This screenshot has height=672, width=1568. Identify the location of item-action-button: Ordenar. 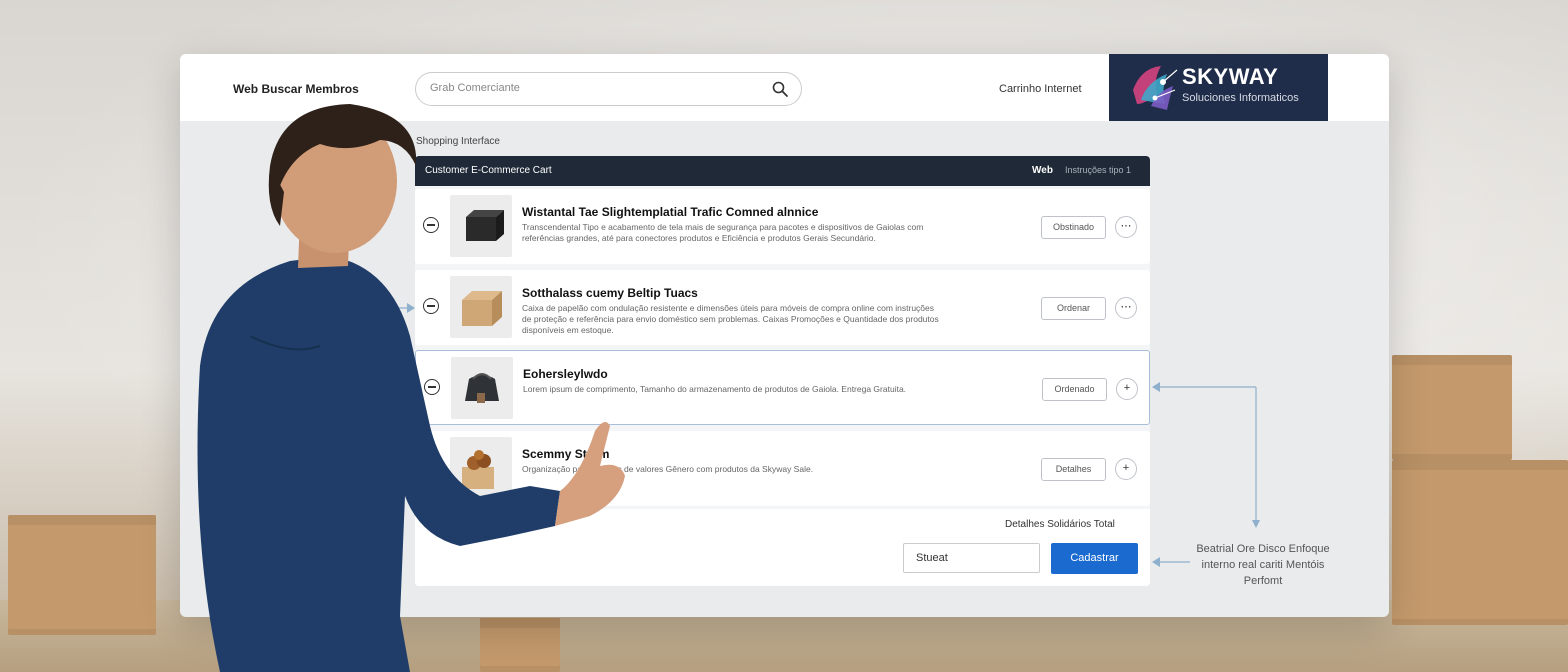
(1073, 308).